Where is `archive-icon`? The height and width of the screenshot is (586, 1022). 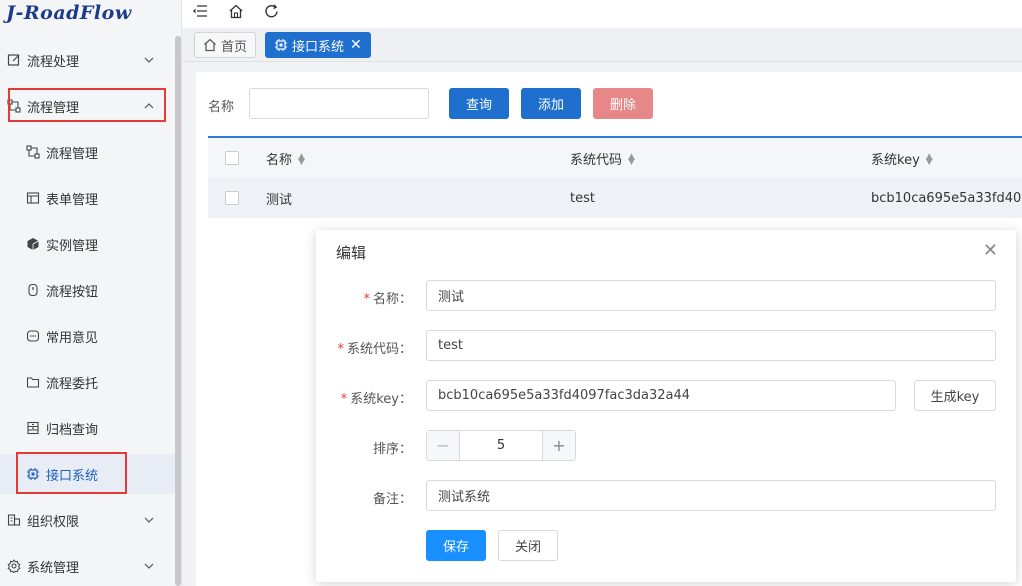 archive-icon is located at coordinates (33, 428).